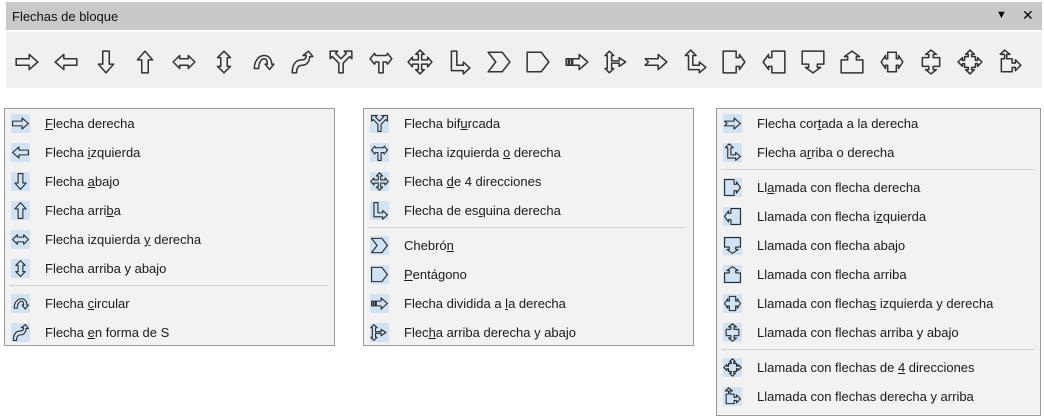 The image size is (1044, 416). Describe the element at coordinates (524, 16) in the screenshot. I see `toolbar-title-bar: Flechas de bloque ▼ ✕` at that location.